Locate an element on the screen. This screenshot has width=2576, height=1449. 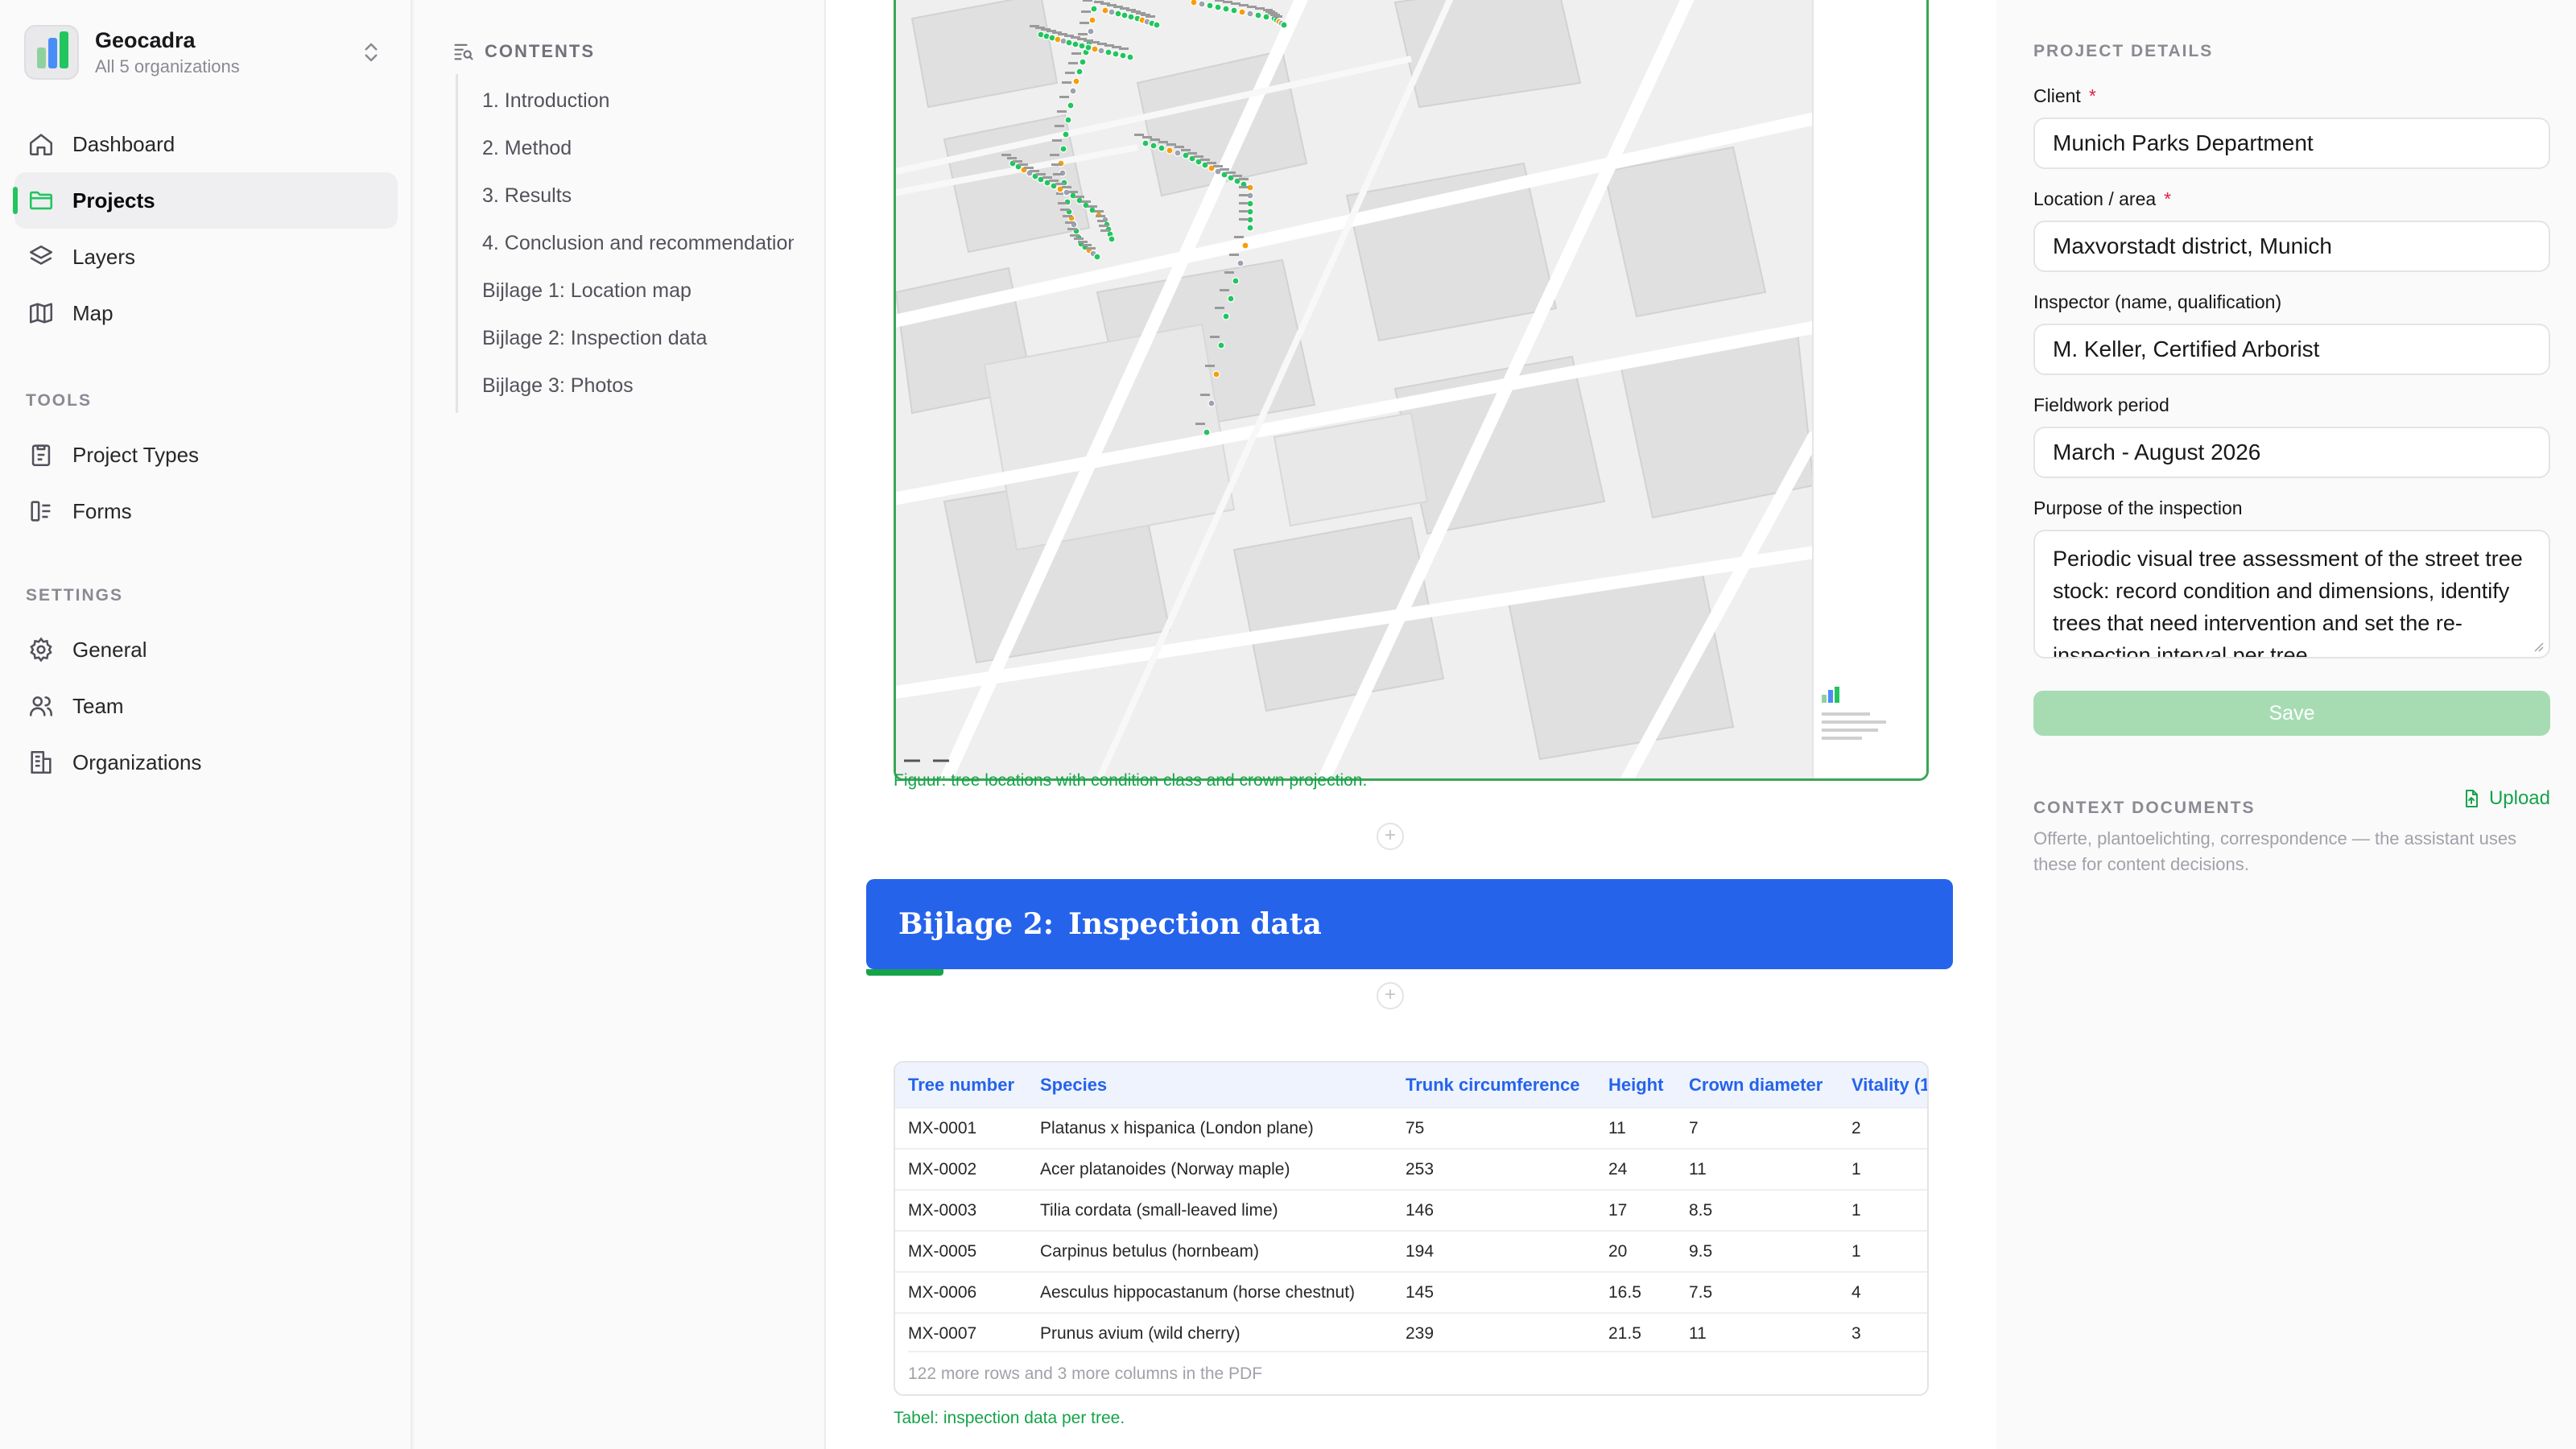
table-cell: 9.5 is located at coordinates (1757, 1251).